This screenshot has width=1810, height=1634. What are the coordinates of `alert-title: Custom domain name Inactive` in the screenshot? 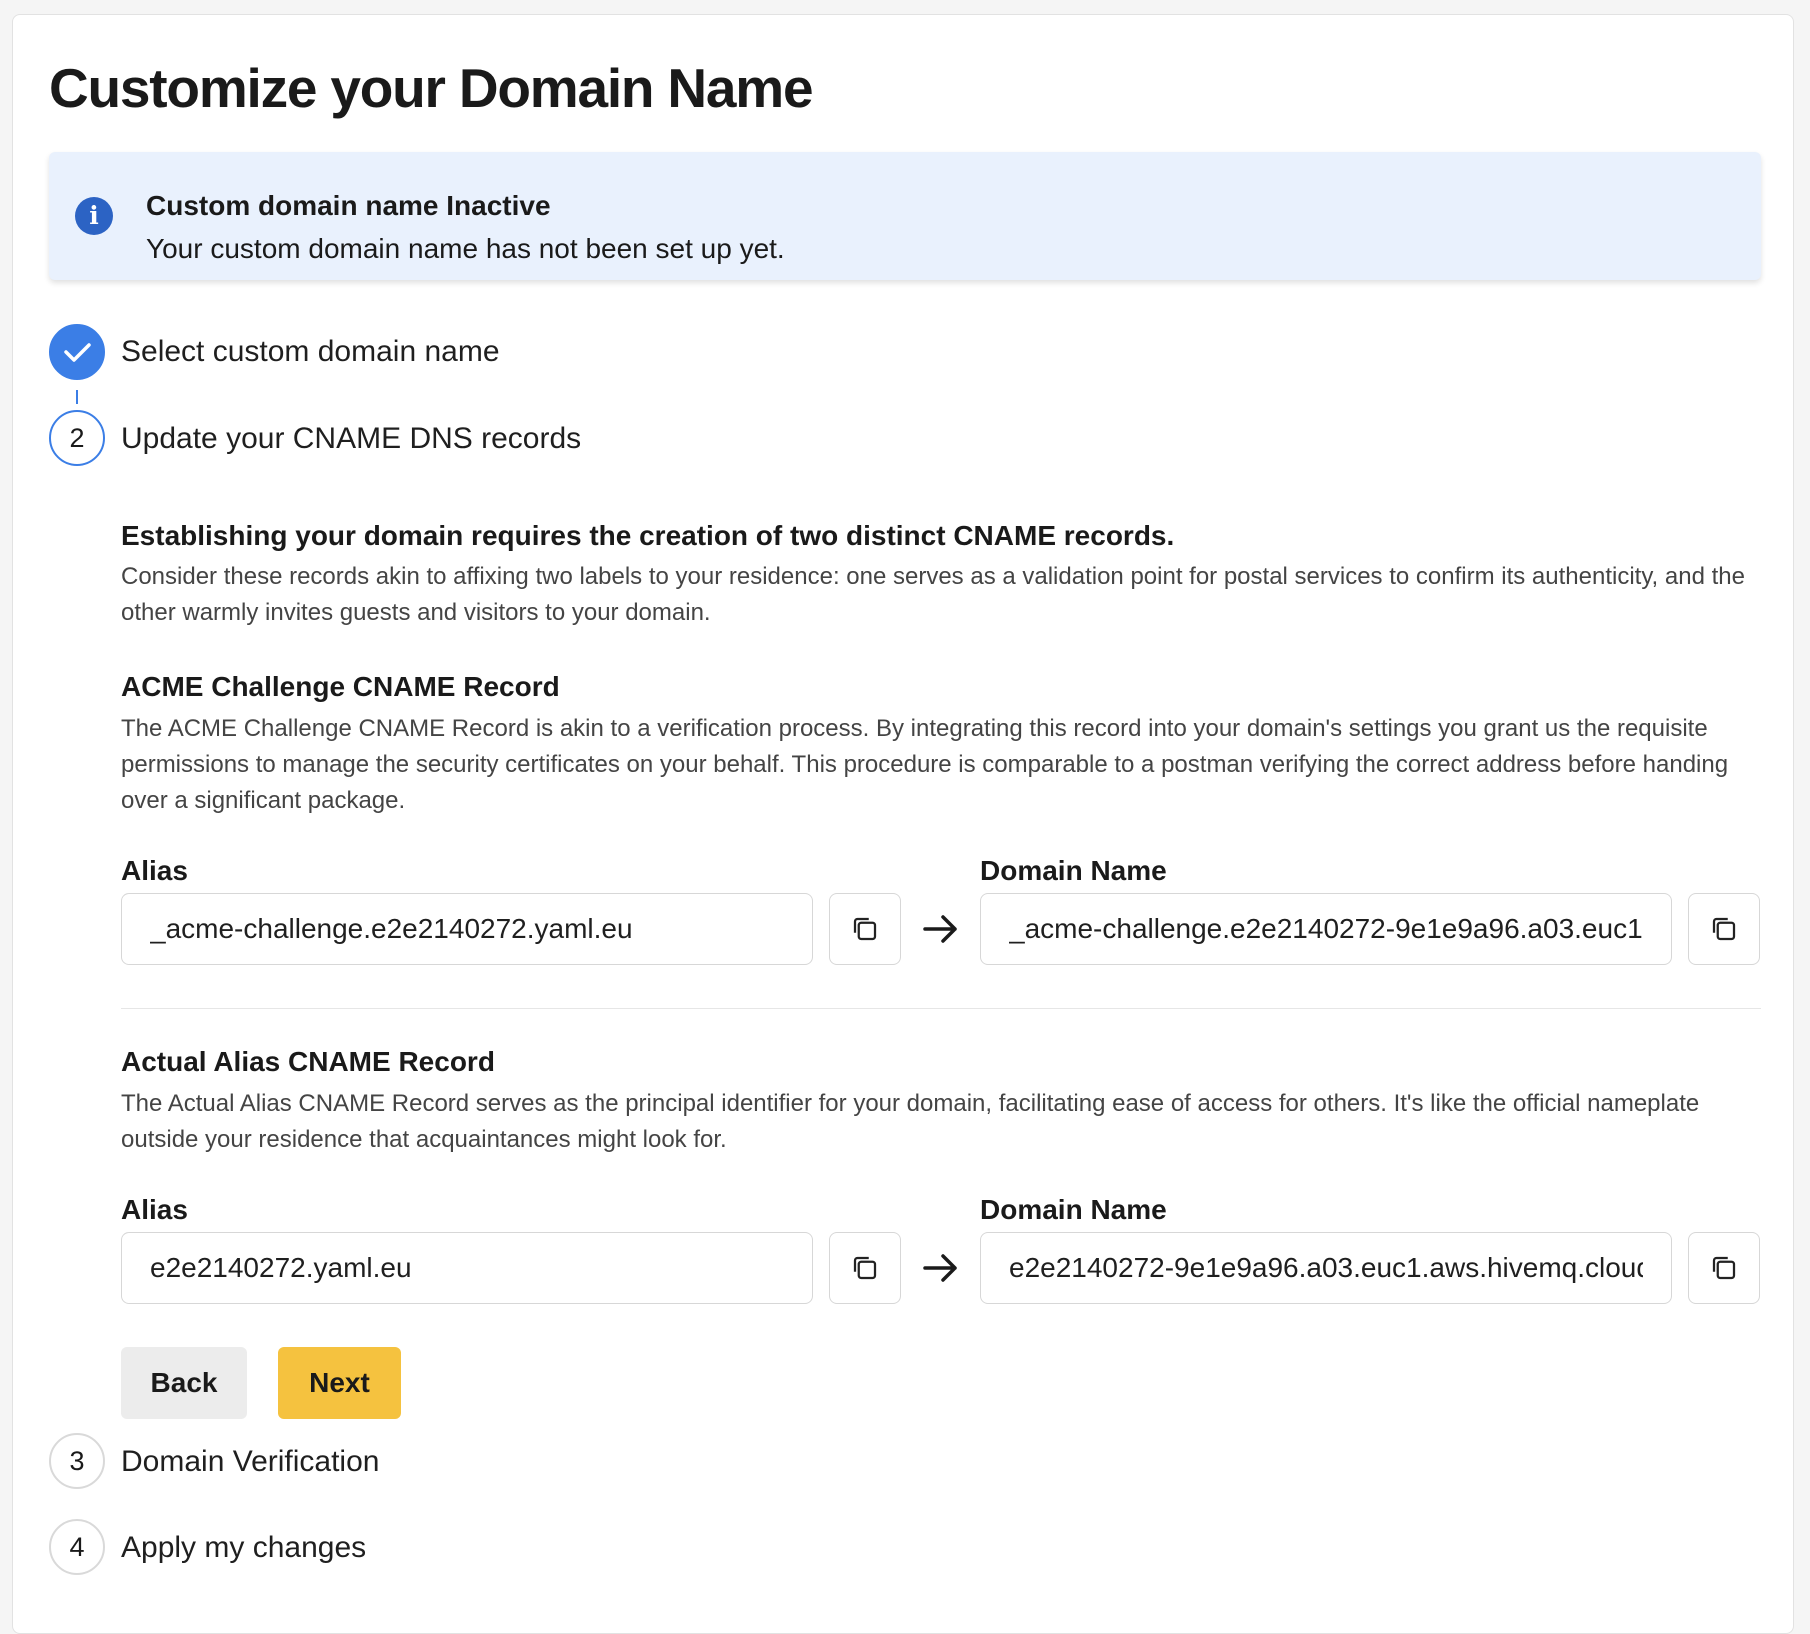 It's located at (348, 205).